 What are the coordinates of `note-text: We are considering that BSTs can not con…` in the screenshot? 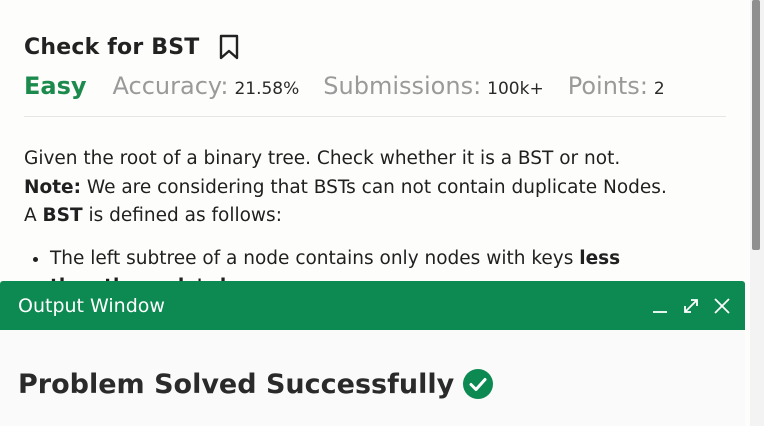 It's located at (373, 187).